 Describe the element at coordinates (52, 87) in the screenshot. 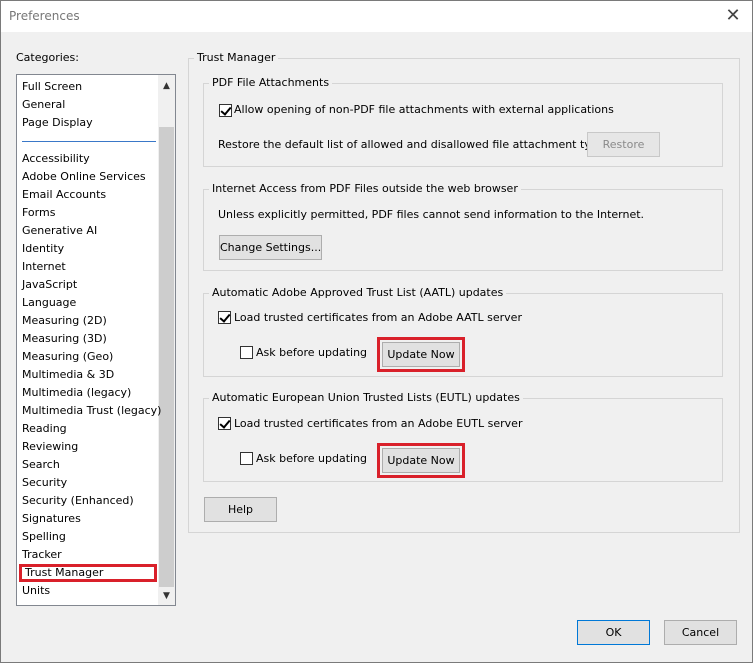

I see `category-item: Full Screen` at that location.